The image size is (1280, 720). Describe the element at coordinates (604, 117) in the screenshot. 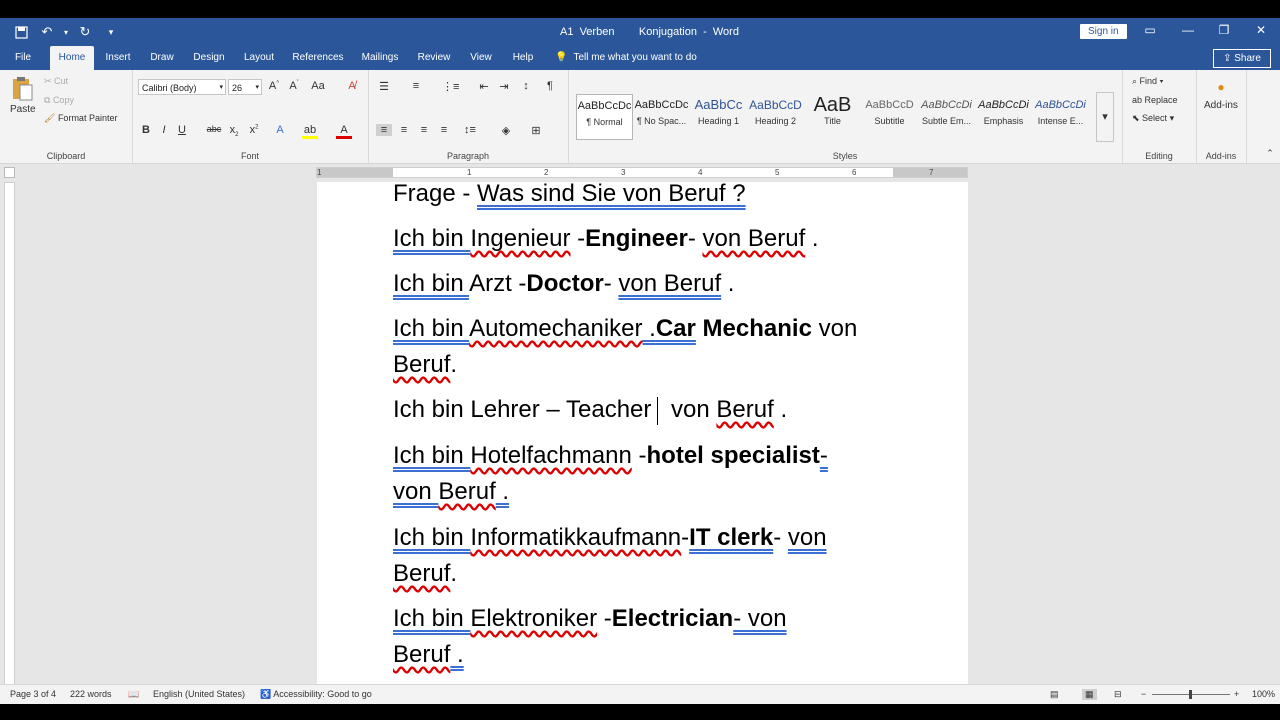

I see `style-normal: AaBbCcDc ¶ Normal` at that location.